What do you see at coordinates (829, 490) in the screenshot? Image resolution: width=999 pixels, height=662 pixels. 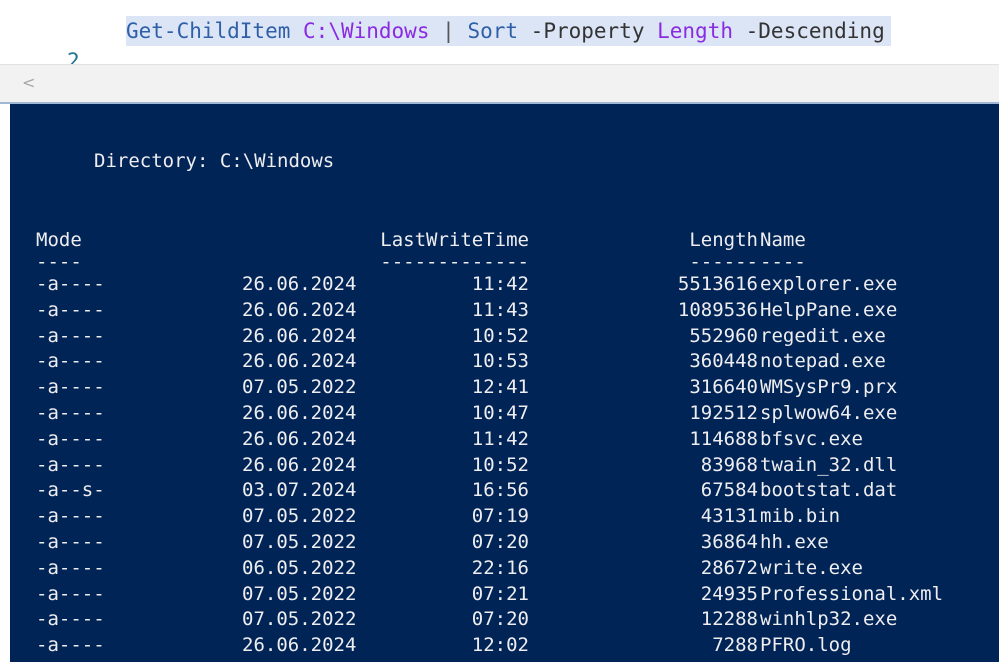 I see `name-cell: bootstat.dat` at bounding box center [829, 490].